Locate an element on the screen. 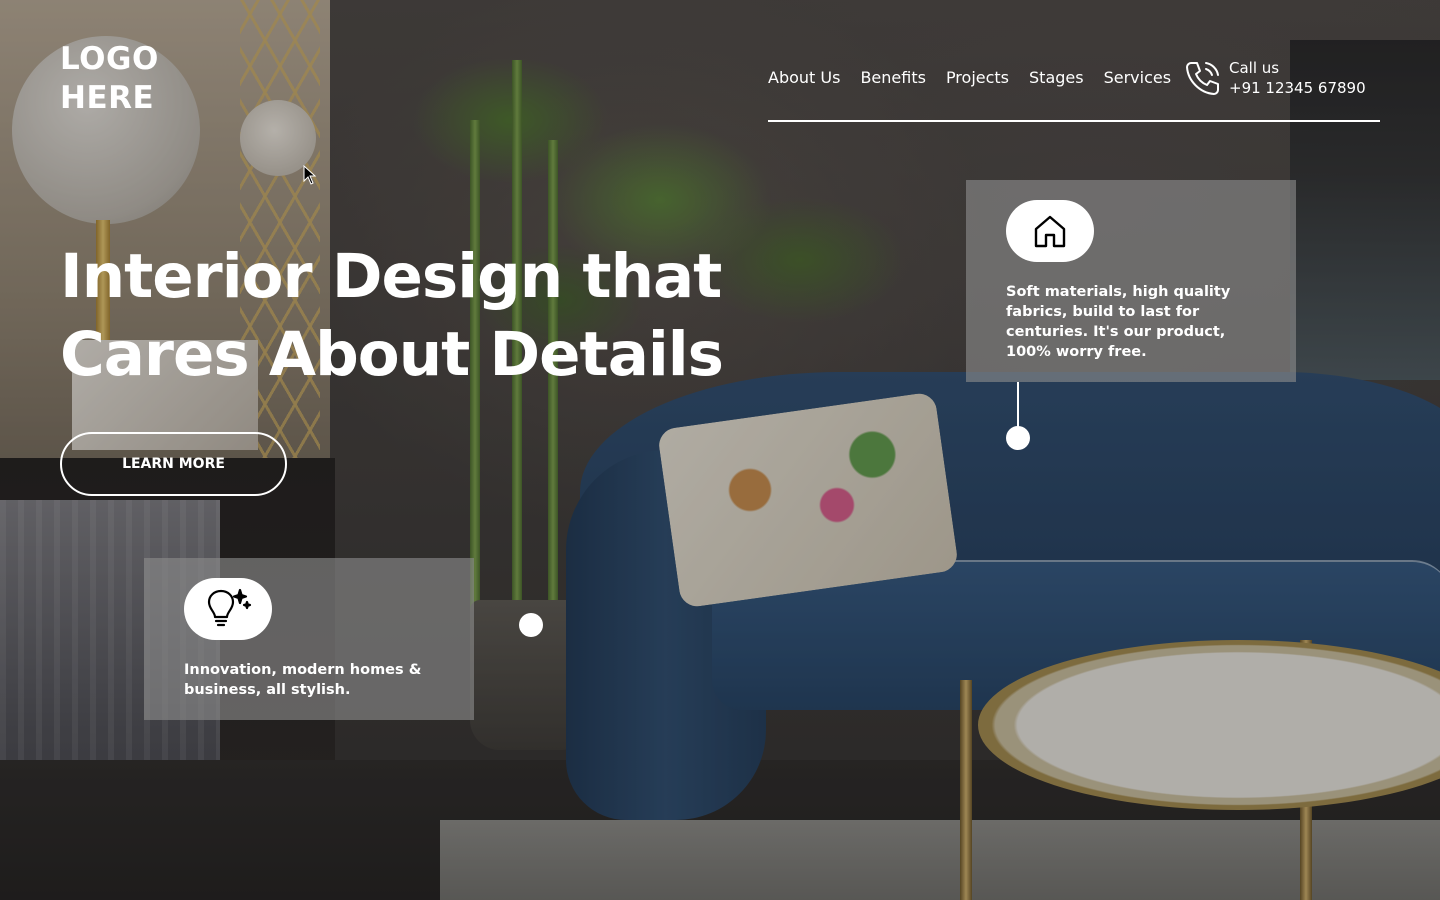 This screenshot has height=900, width=1440. nav-services: Services is located at coordinates (1137, 77).